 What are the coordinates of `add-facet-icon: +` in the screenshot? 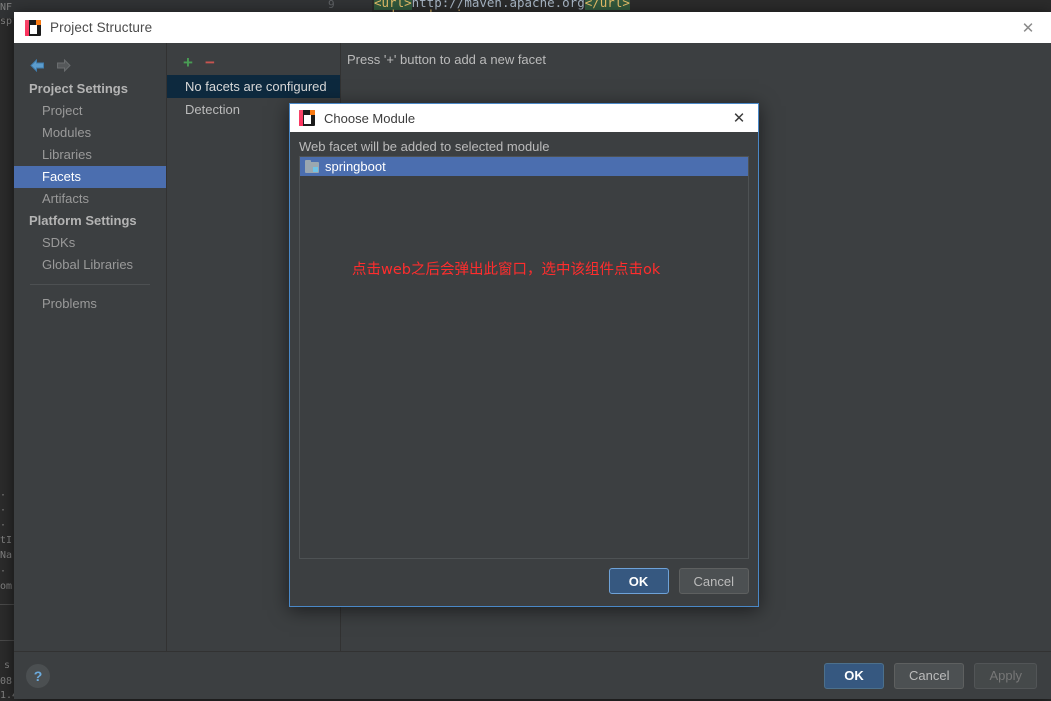 It's located at (188, 62).